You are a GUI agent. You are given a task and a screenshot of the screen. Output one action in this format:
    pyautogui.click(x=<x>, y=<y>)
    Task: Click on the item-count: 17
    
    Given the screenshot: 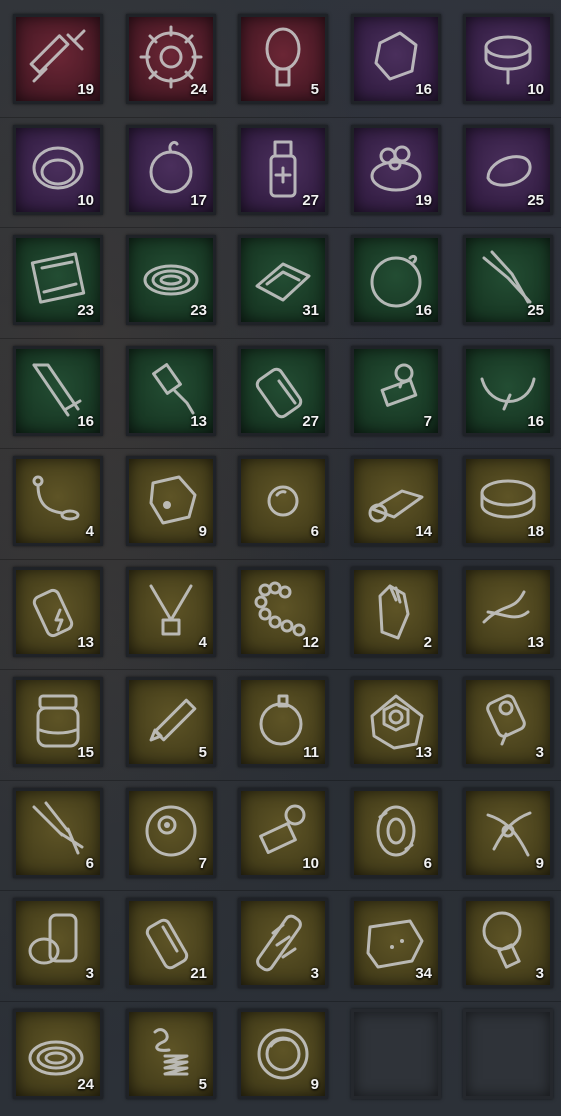 What is the action you would take?
    pyautogui.click(x=198, y=200)
    